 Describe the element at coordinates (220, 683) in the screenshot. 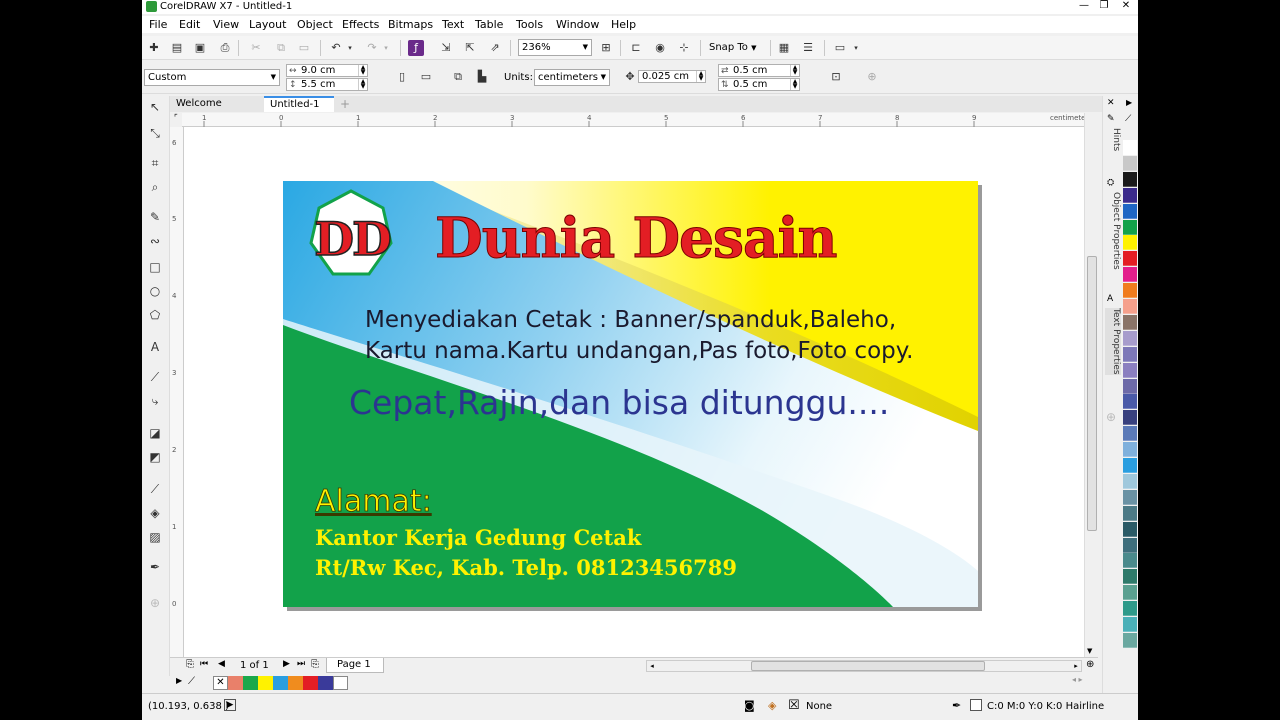

I see `no-color-swatch: ✕` at that location.